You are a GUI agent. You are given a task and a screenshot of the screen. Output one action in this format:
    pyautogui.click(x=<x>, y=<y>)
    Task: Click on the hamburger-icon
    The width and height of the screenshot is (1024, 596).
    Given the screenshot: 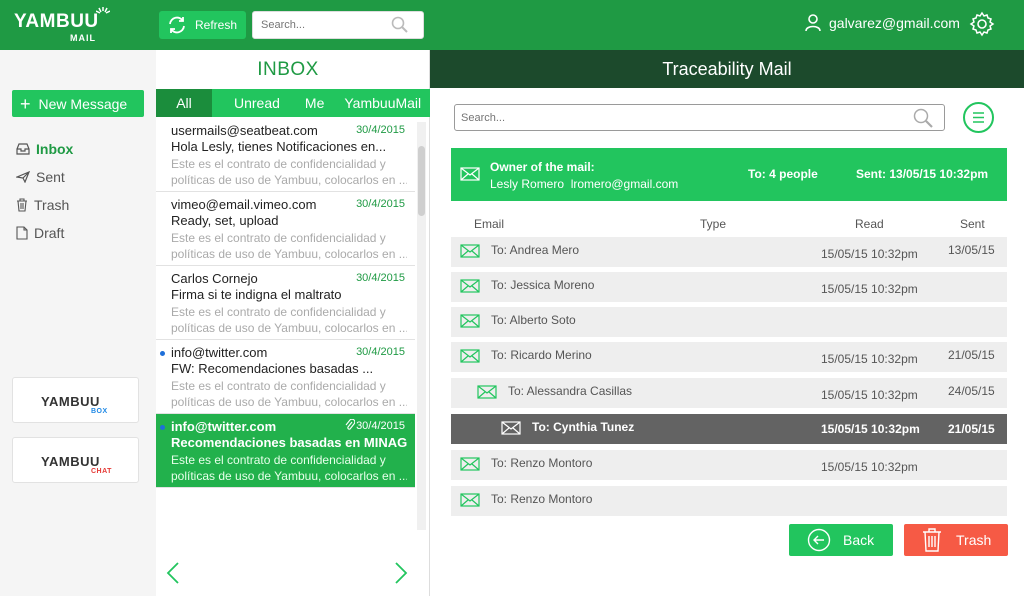 What is the action you would take?
    pyautogui.click(x=978, y=117)
    